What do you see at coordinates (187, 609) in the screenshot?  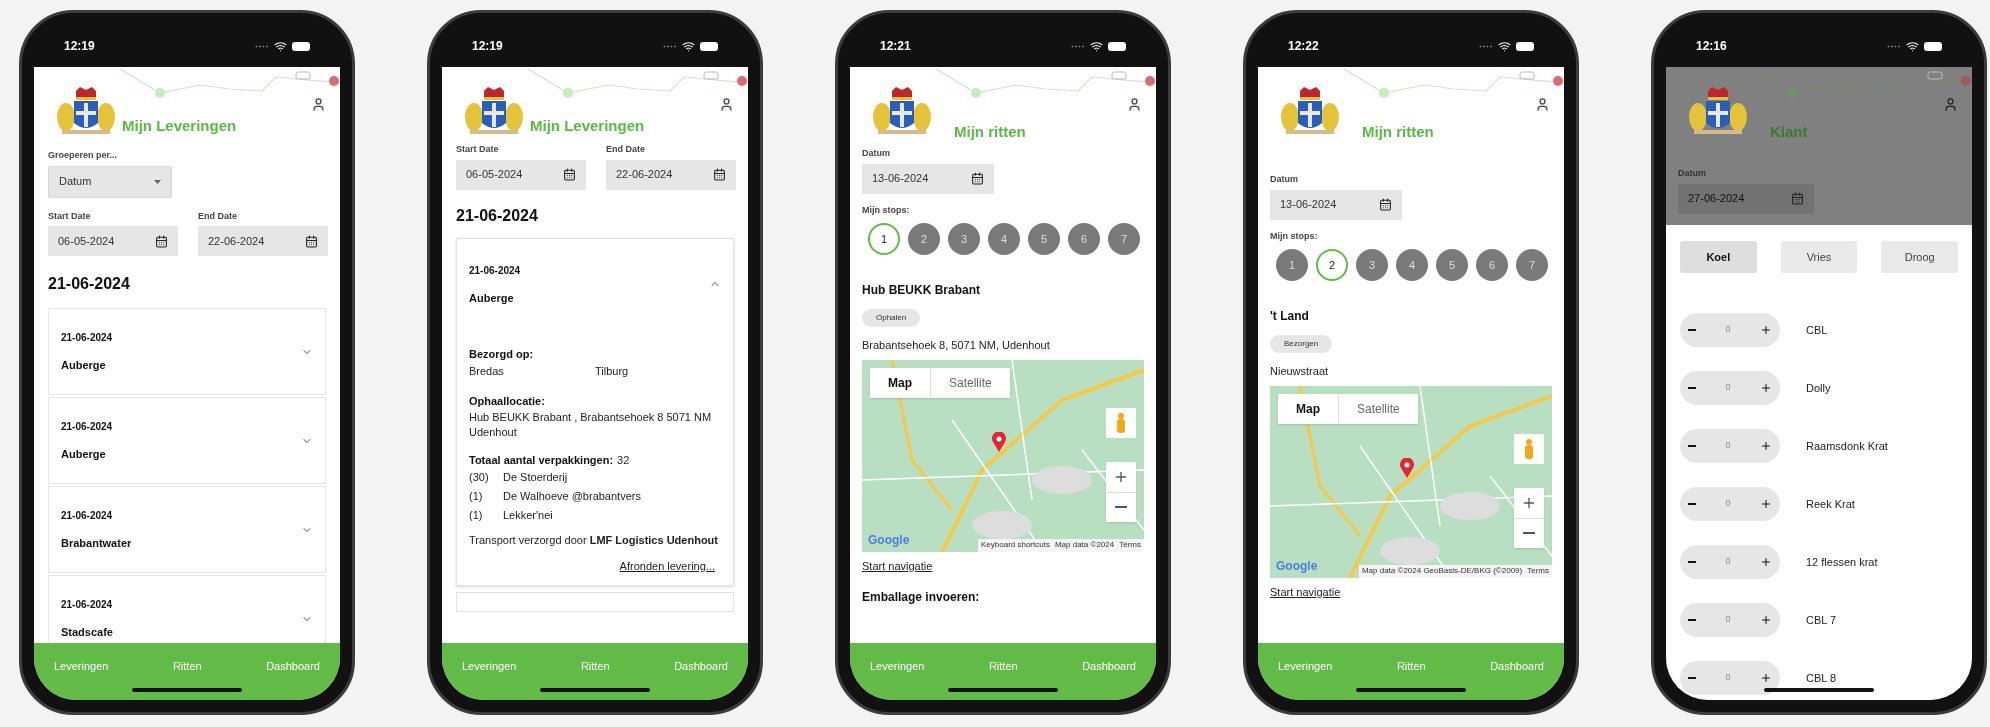 I see `delivery-card: 21-06-2024 Stadscafe` at bounding box center [187, 609].